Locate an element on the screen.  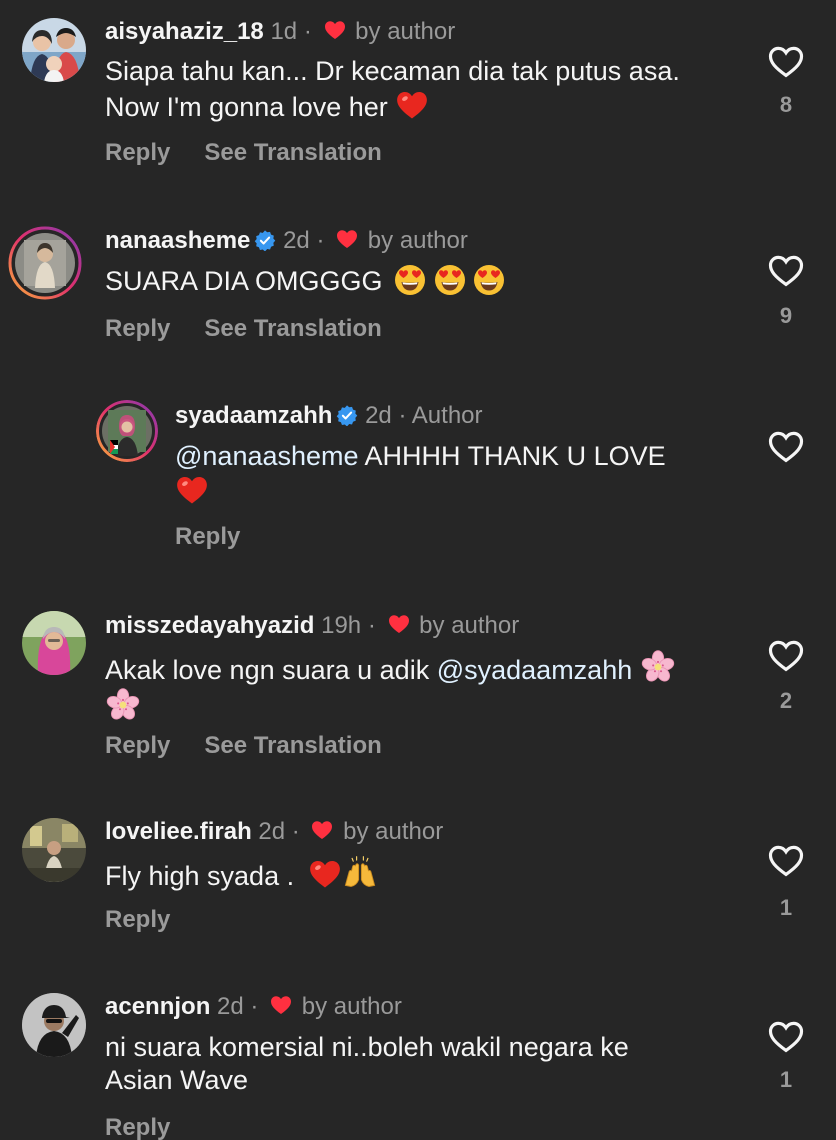
comment-header: loveliee.firah 2d · by author is located at coordinates (274, 832).